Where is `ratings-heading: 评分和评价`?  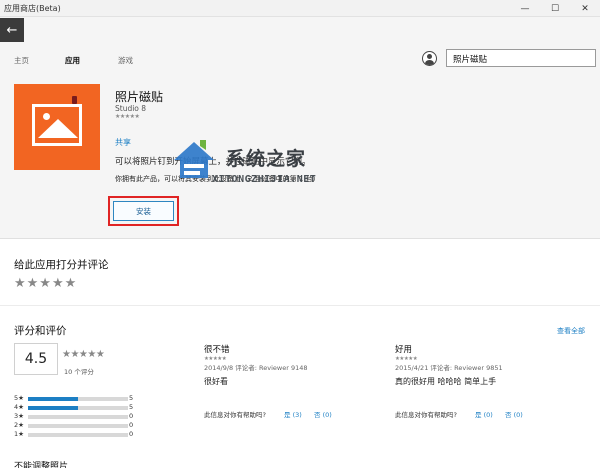 ratings-heading: 评分和评价 is located at coordinates (40, 331).